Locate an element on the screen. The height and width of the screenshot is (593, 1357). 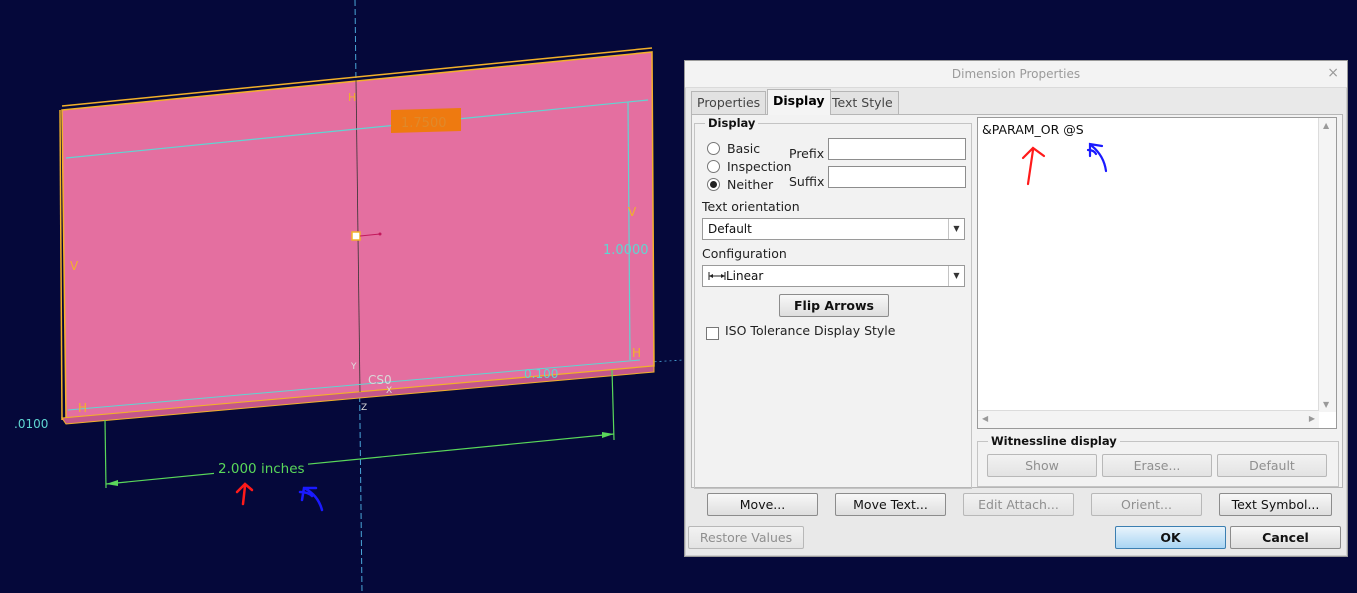
dialog-titlebar: Dimension Properties × is located at coordinates (1016, 74).